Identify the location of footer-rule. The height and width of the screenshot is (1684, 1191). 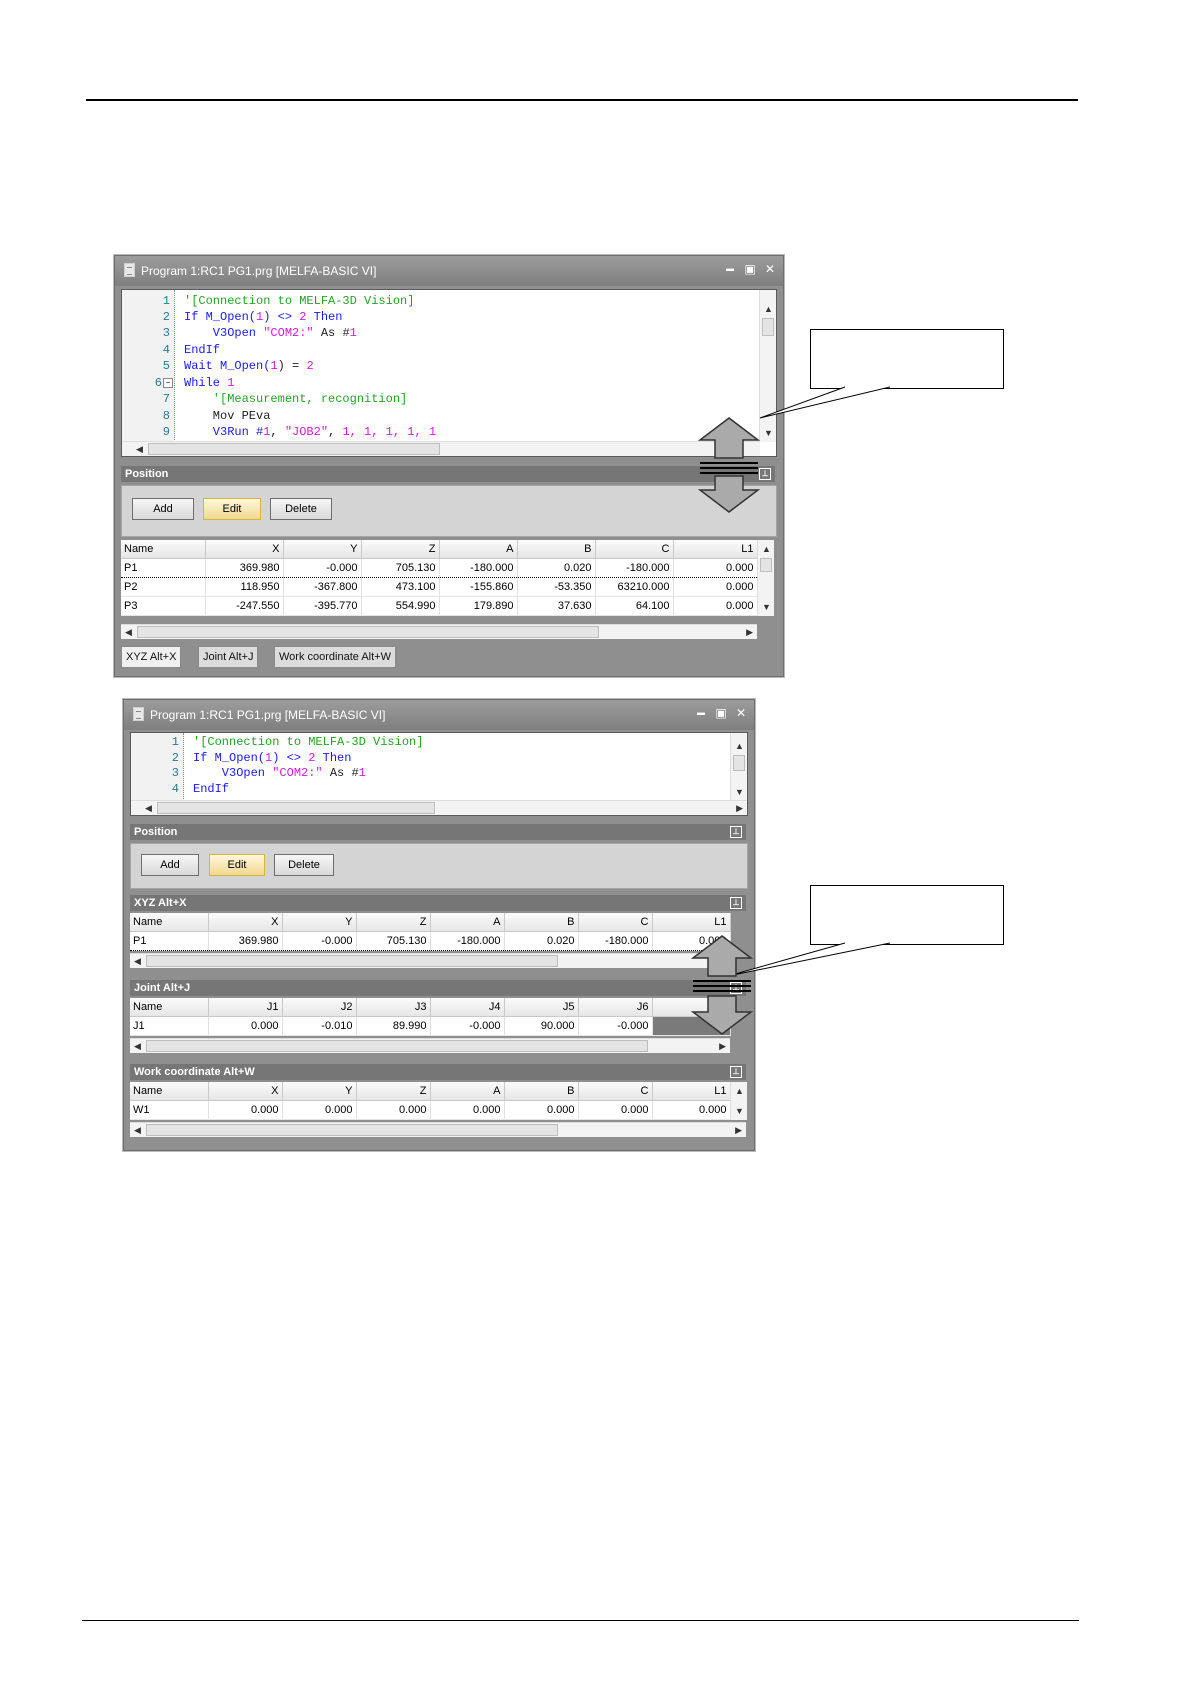
(580, 1620).